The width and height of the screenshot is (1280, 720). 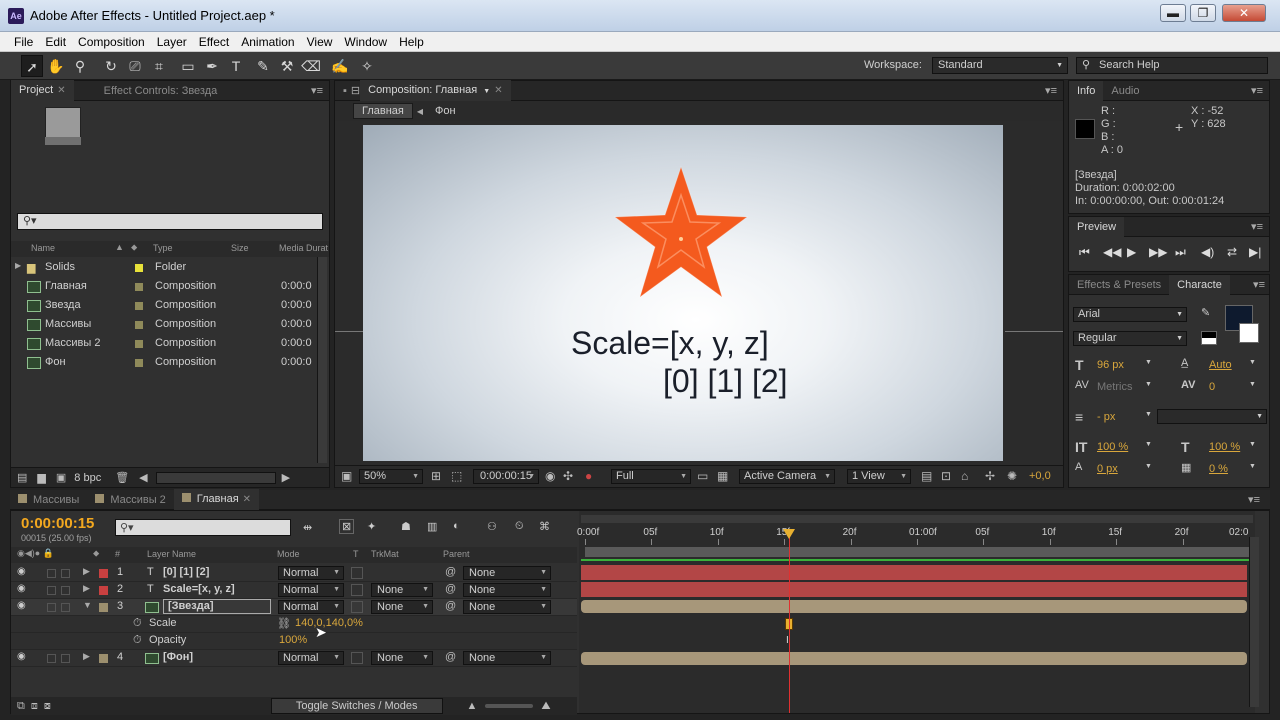 What do you see at coordinates (303, 248) in the screenshot?
I see `column-duration: Media Durat` at bounding box center [303, 248].